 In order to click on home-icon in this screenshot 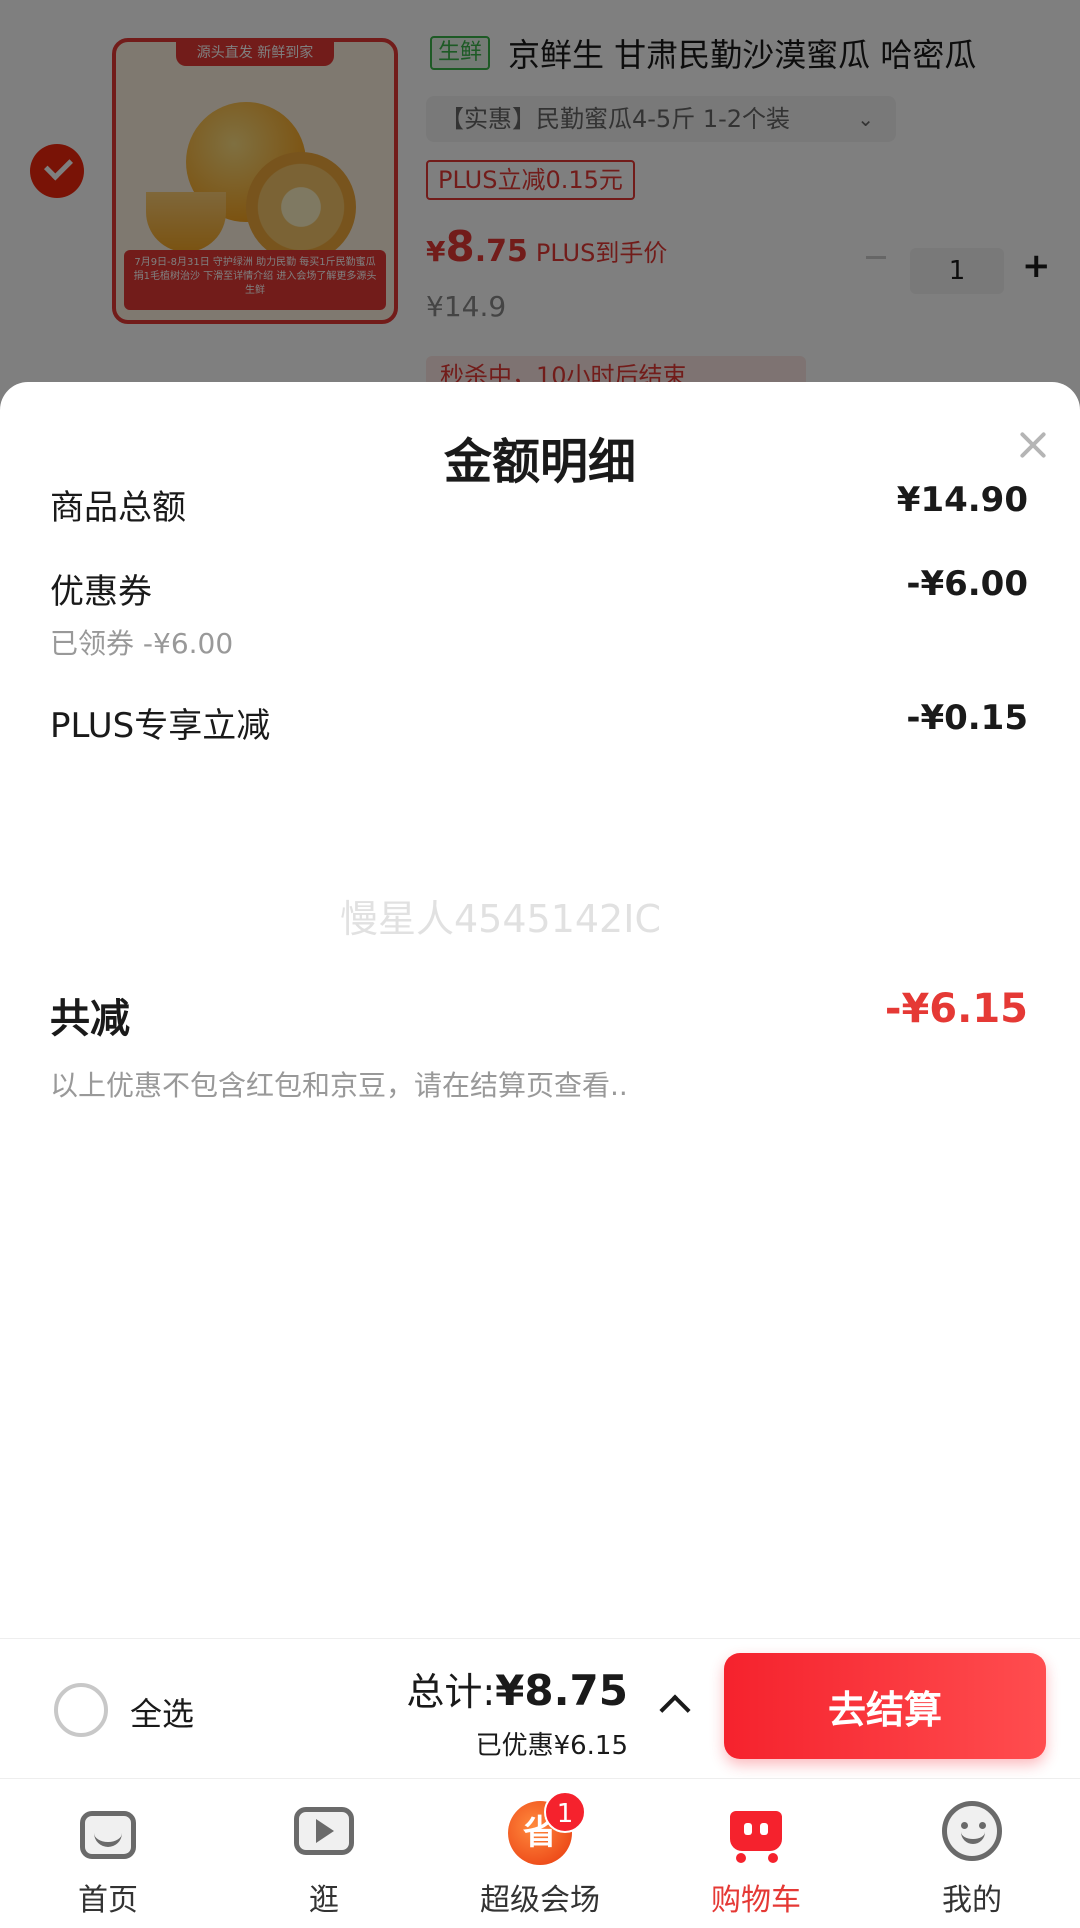, I will do `click(108, 1829)`.